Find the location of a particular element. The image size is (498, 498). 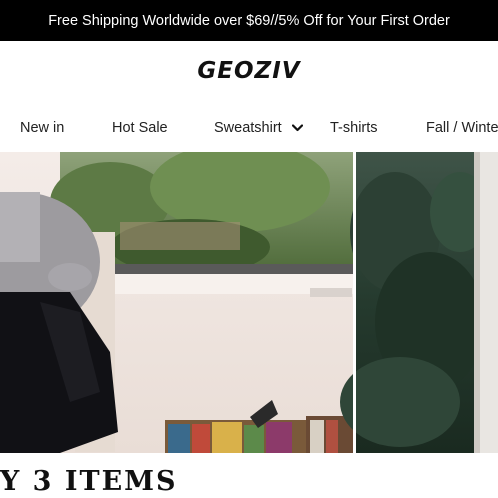

nav-item-sweatshirt: Sweatshirt is located at coordinates (258, 128).